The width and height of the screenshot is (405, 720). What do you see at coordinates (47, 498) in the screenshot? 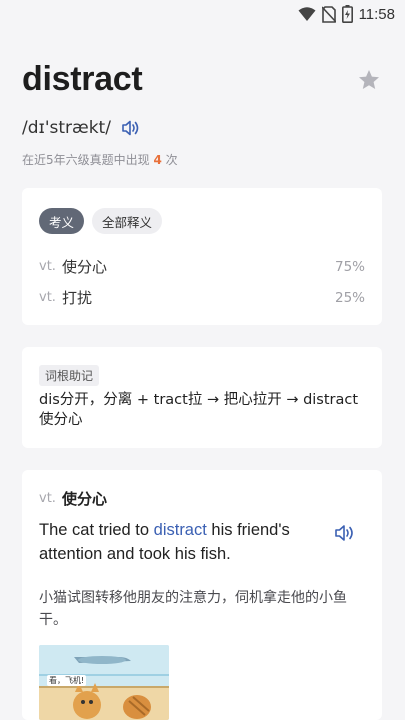
I see `example-pos: vt.` at bounding box center [47, 498].